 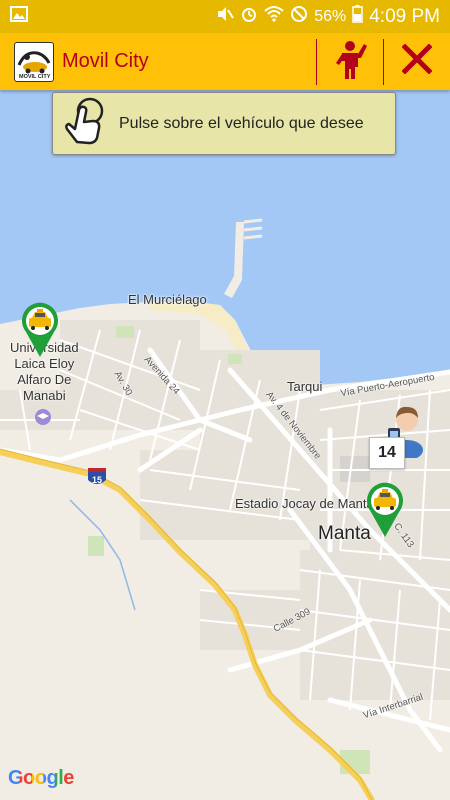 I want to click on instruction-banner: Pulse sobre el vehículo que desee, so click(x=224, y=123).